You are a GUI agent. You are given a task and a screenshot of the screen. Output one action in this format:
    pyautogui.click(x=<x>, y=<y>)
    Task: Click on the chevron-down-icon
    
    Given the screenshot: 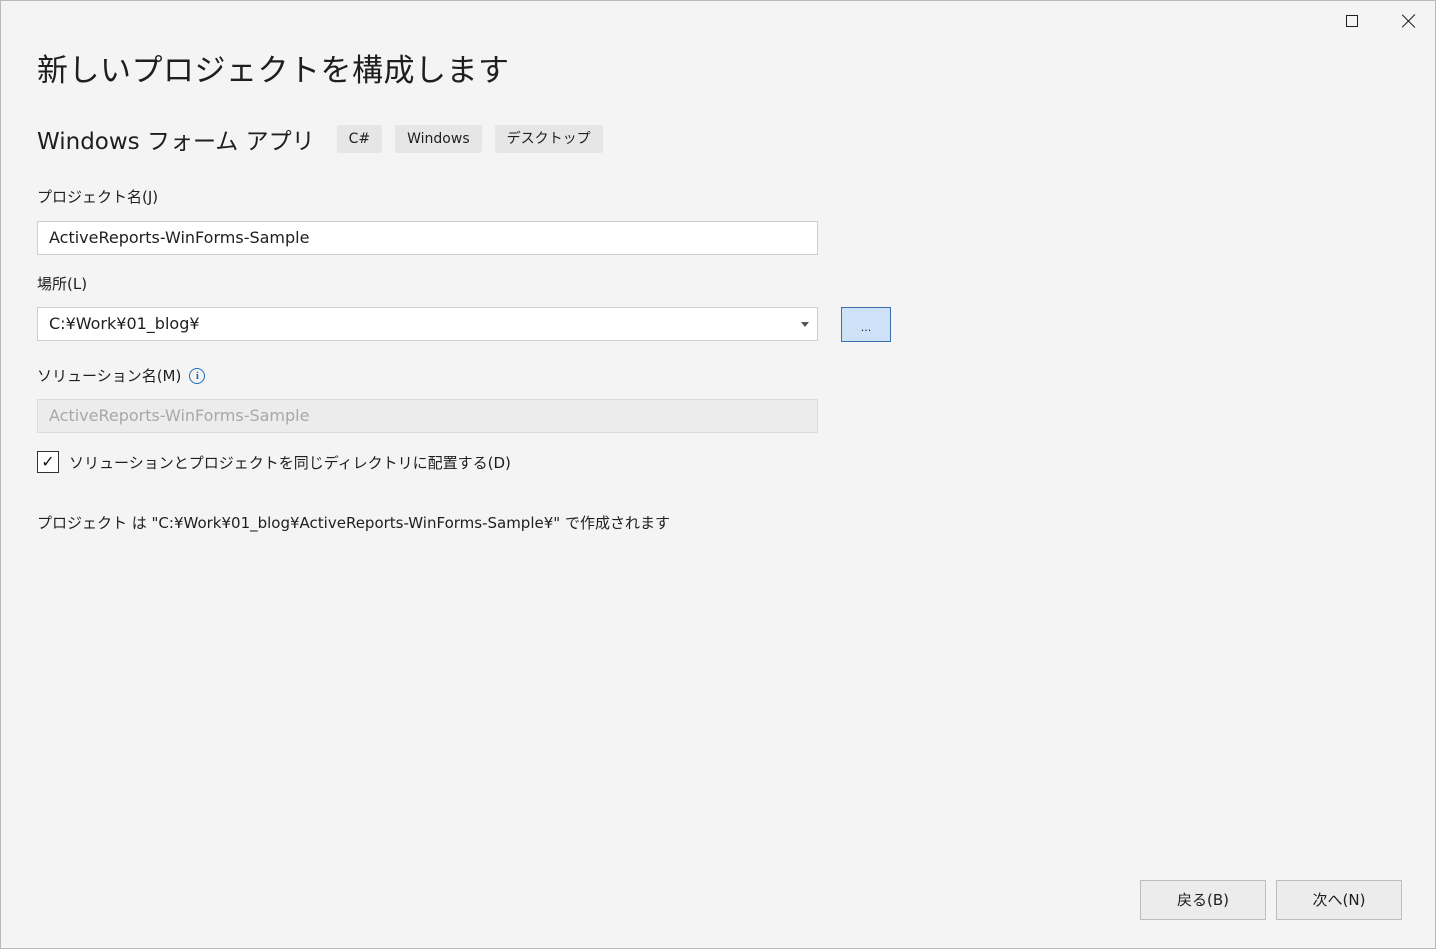 What is the action you would take?
    pyautogui.click(x=805, y=324)
    